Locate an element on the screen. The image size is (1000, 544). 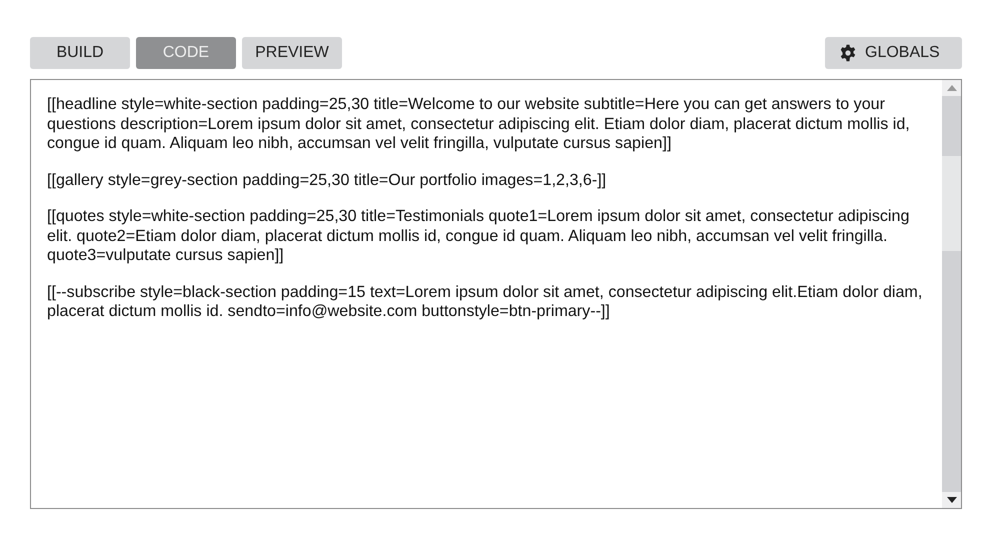
globals-button: GLOBALS is located at coordinates (893, 53).